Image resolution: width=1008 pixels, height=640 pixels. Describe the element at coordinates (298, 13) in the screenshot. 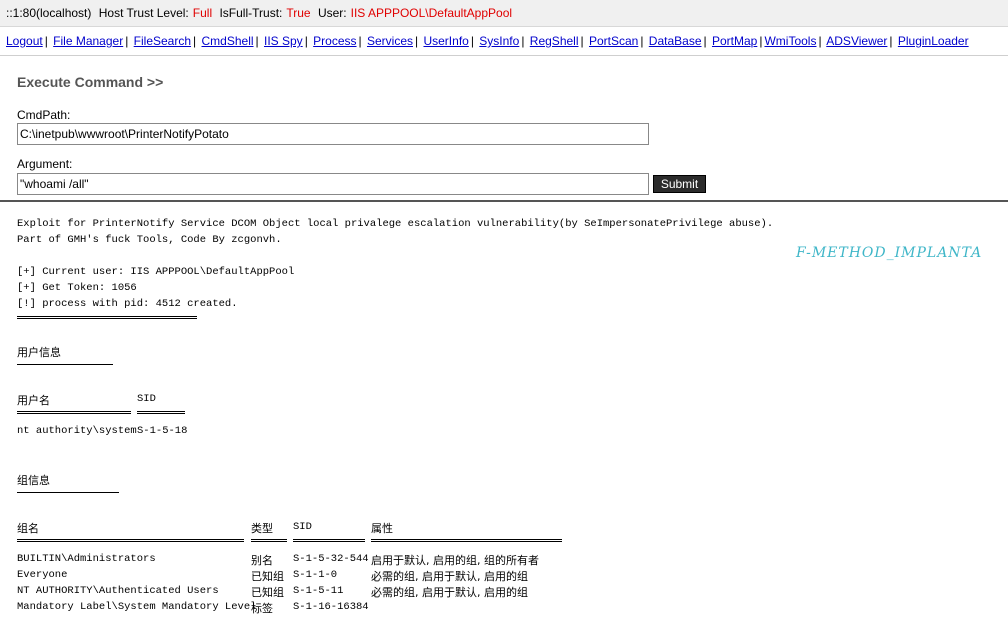

I see `fulltrust-value: True` at that location.